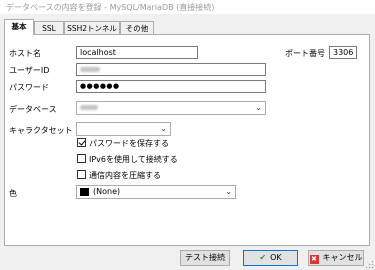 The width and height of the screenshot is (375, 270). What do you see at coordinates (171, 108) in the screenshot?
I see `database-select: ⌄` at bounding box center [171, 108].